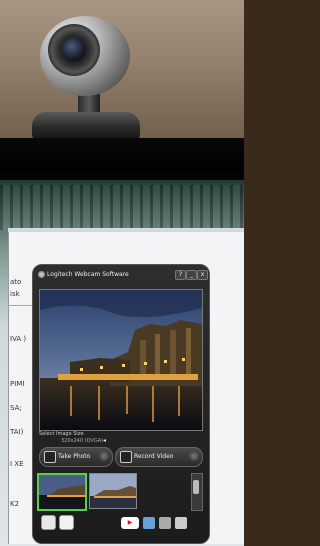 The width and height of the screenshot is (320, 546). What do you see at coordinates (82, 441) in the screenshot?
I see `image-size-value: 320x240 (QVGA)` at bounding box center [82, 441].